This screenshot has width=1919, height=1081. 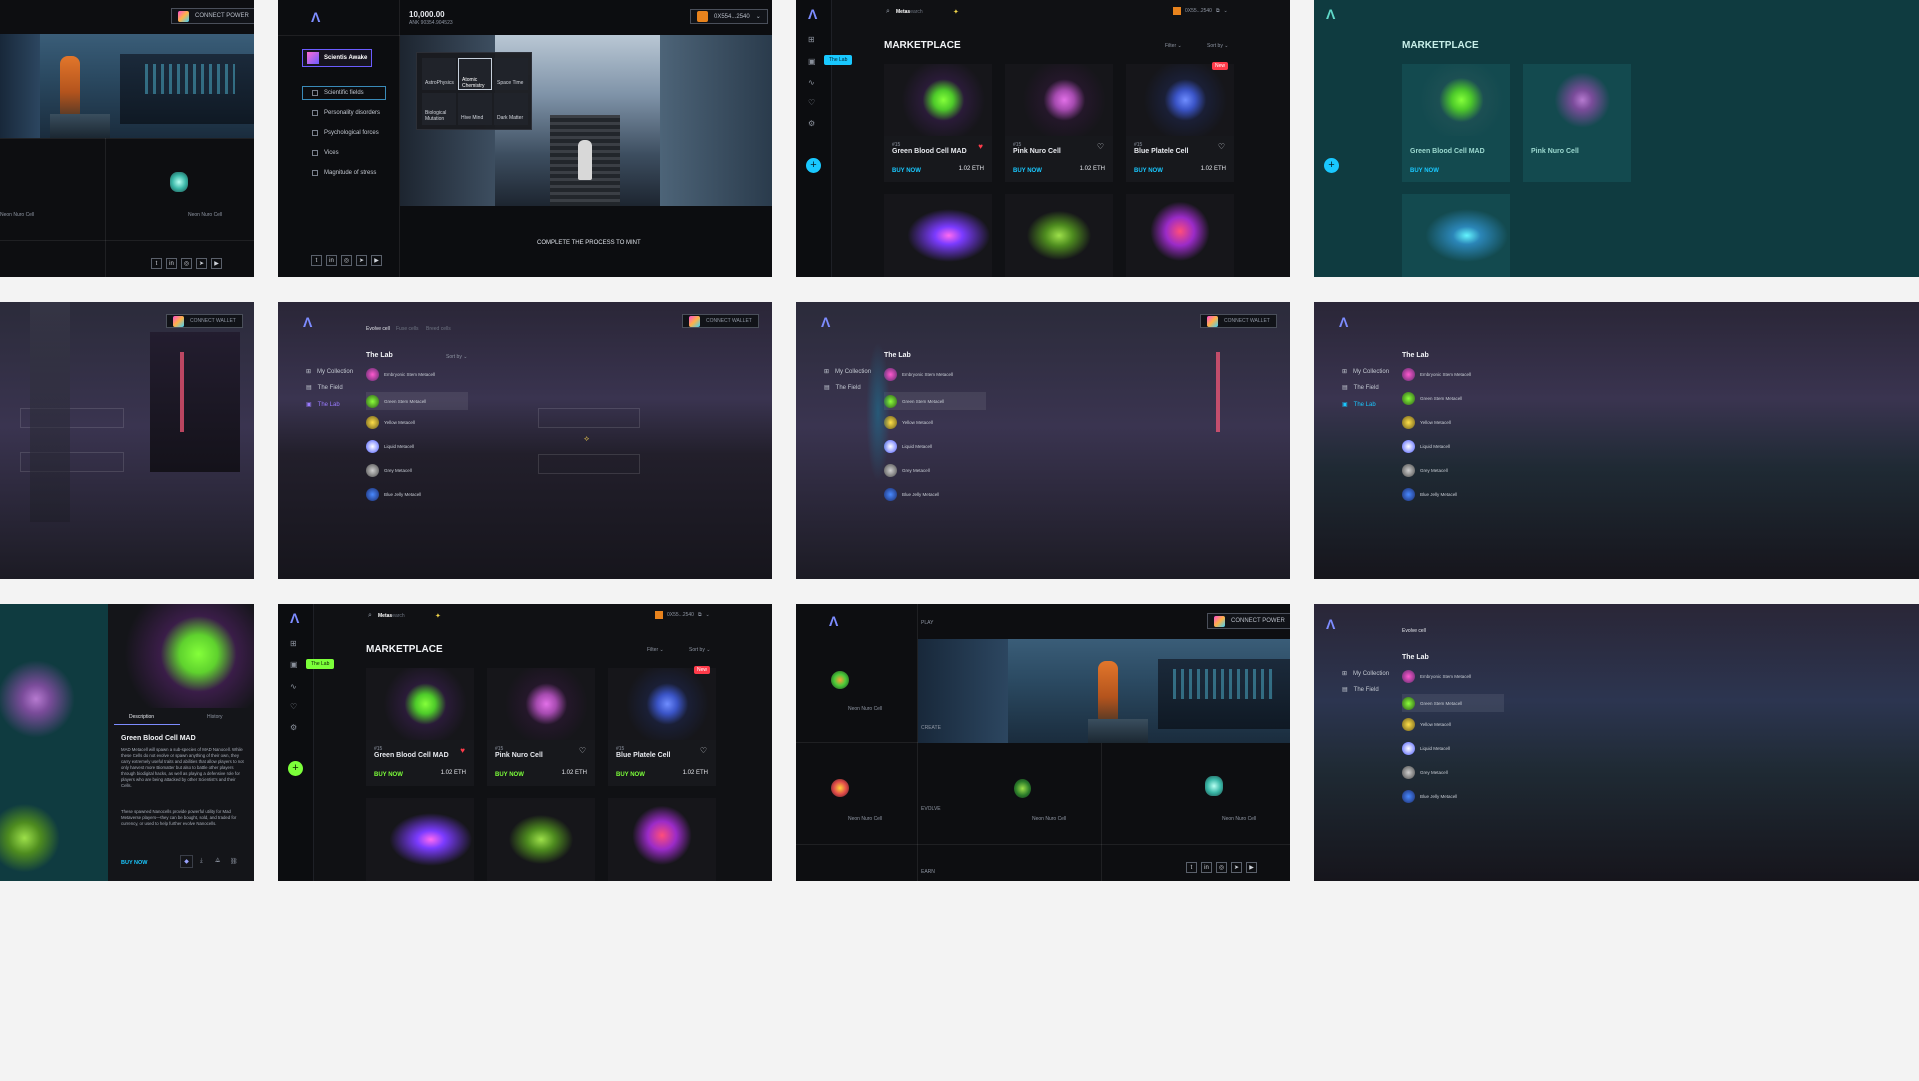 I want to click on tab-fuse: Fuse cells, so click(x=407, y=329).